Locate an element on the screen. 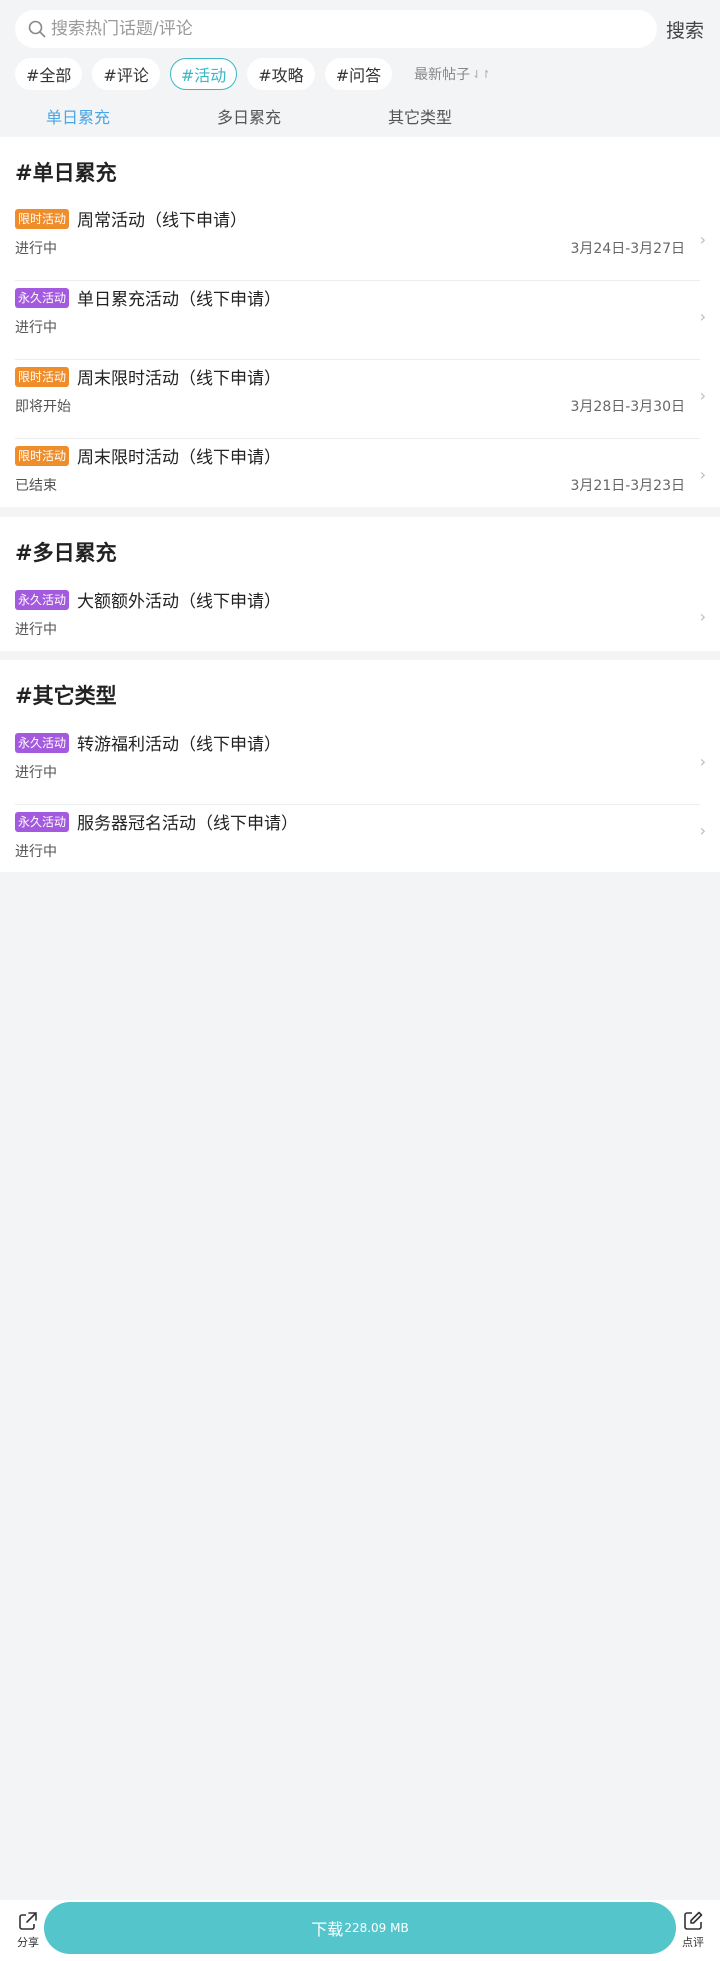  item-title: 周常活动（线下申请） is located at coordinates (162, 221).